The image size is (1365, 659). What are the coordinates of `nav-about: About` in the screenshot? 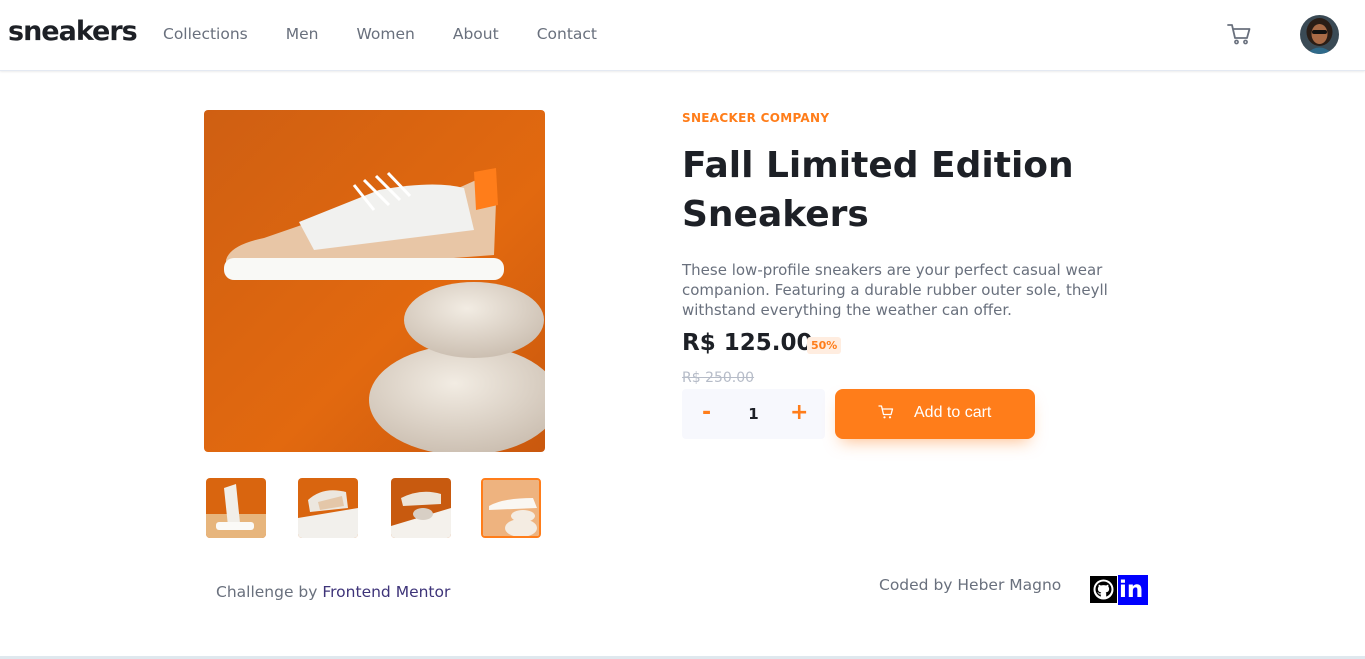 It's located at (476, 34).